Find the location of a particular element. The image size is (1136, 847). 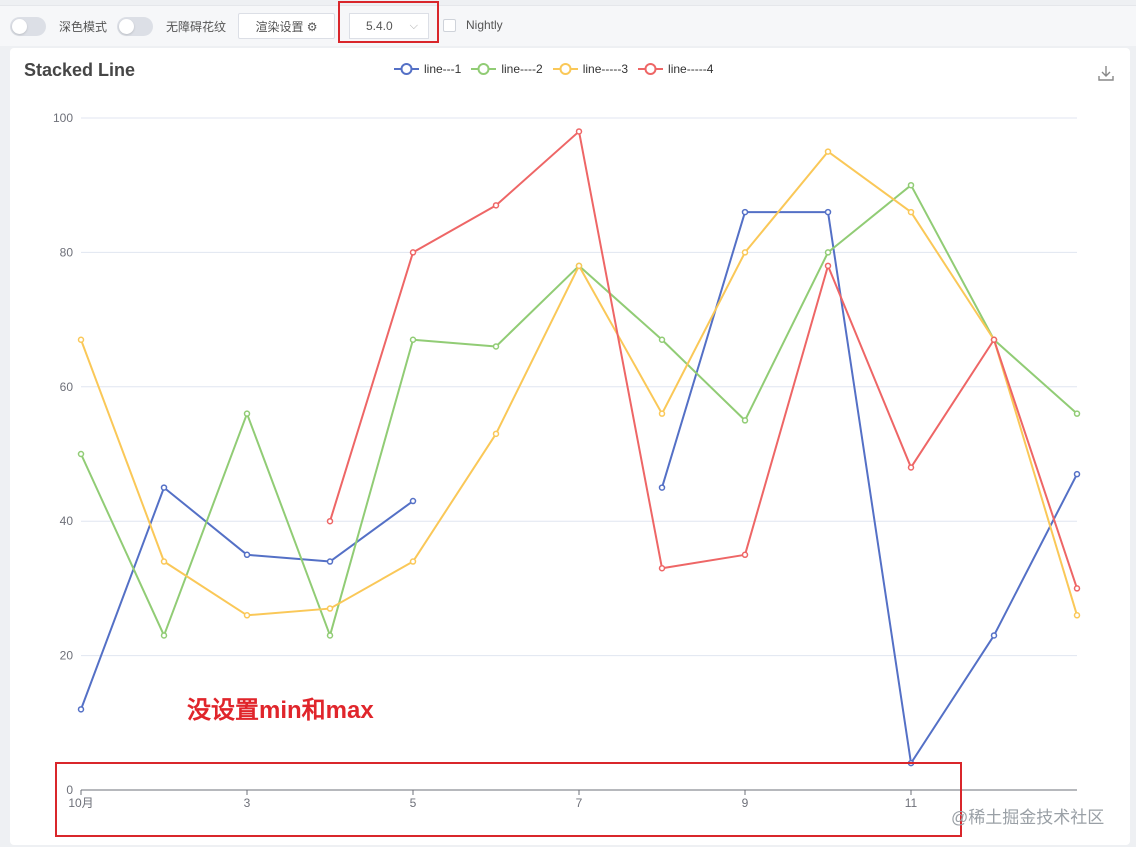

y-tick-label: 40 is located at coordinates (67, 521).